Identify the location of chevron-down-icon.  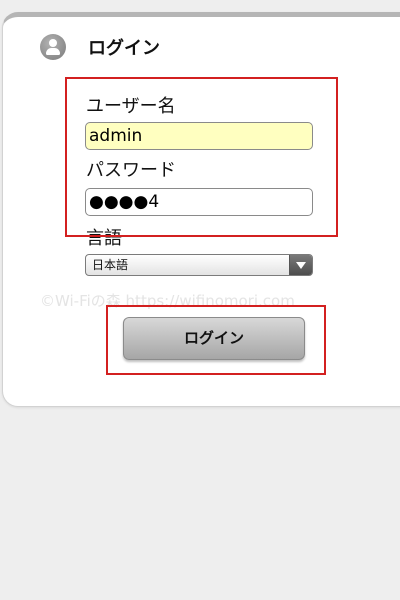
(300, 265).